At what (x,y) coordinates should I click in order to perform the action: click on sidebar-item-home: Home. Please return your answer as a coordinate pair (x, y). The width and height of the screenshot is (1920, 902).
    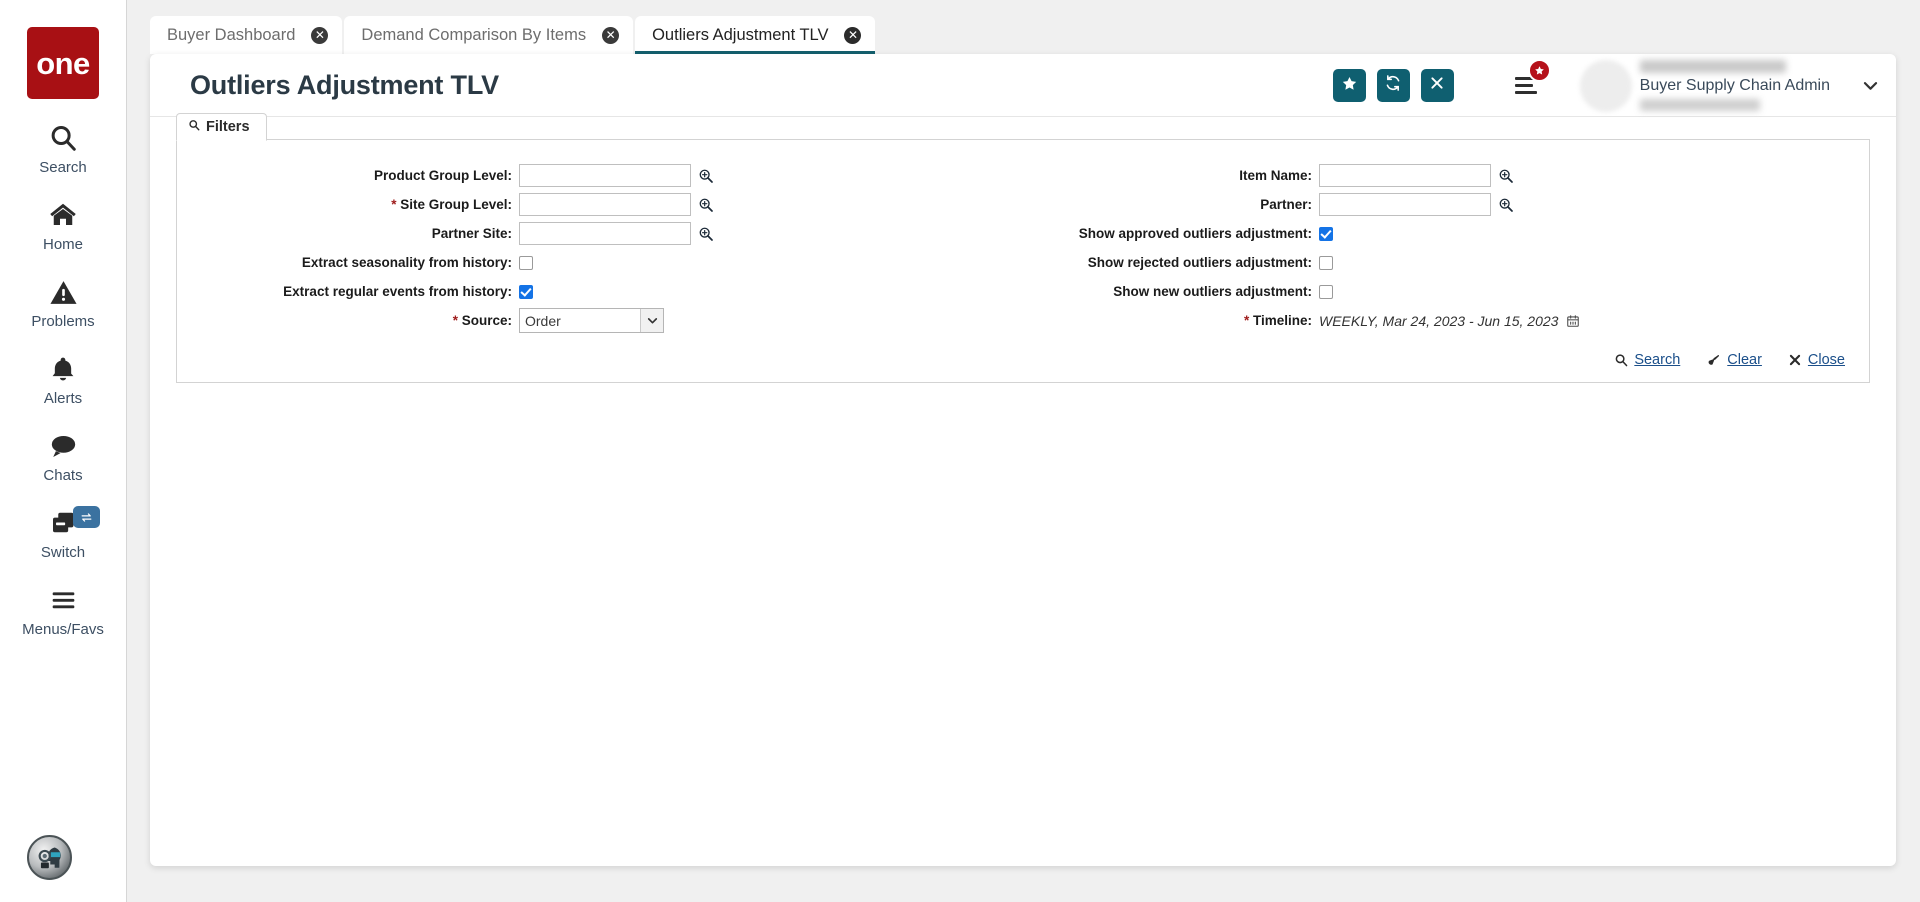
    Looking at the image, I should click on (63, 225).